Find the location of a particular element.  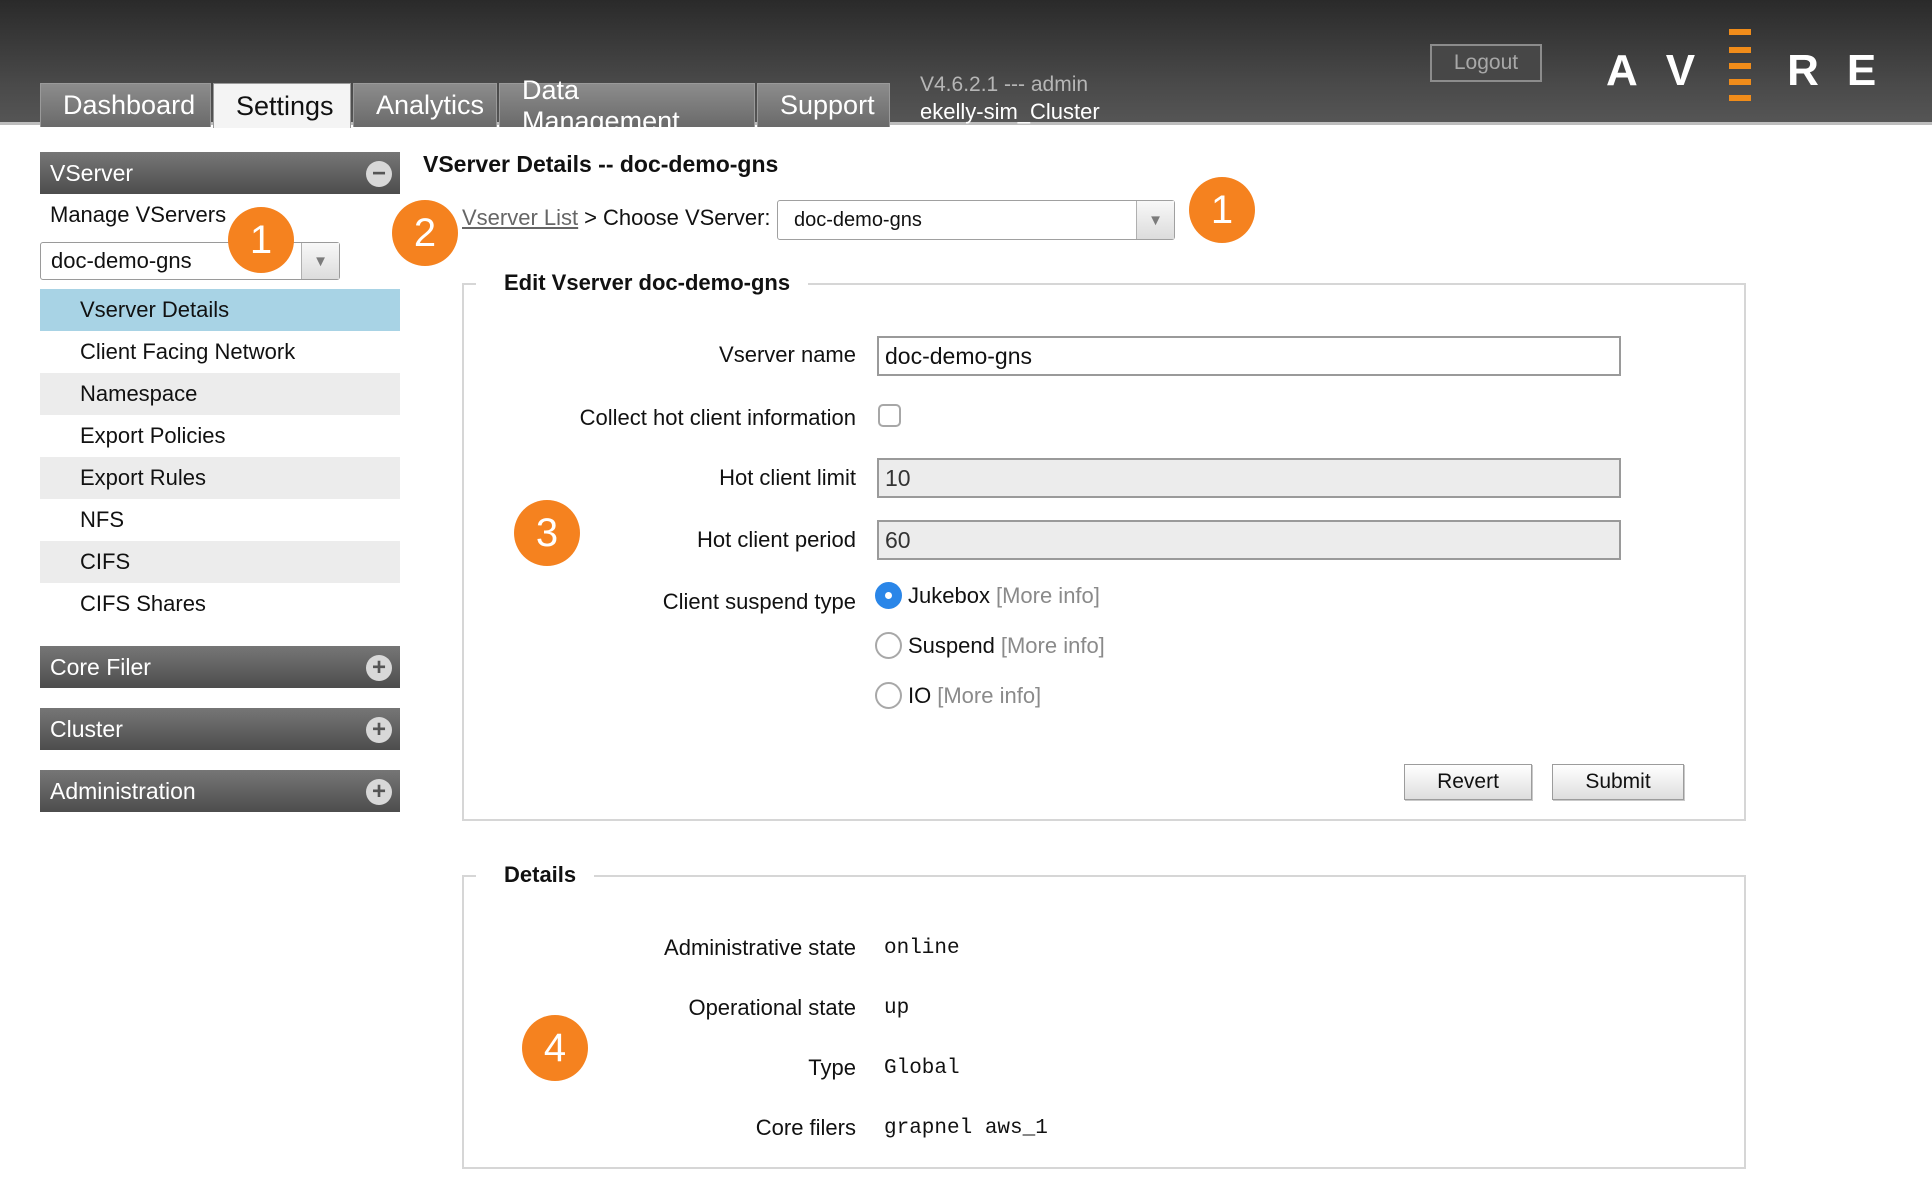

avere-logo: A V R E is located at coordinates (1755, 67).